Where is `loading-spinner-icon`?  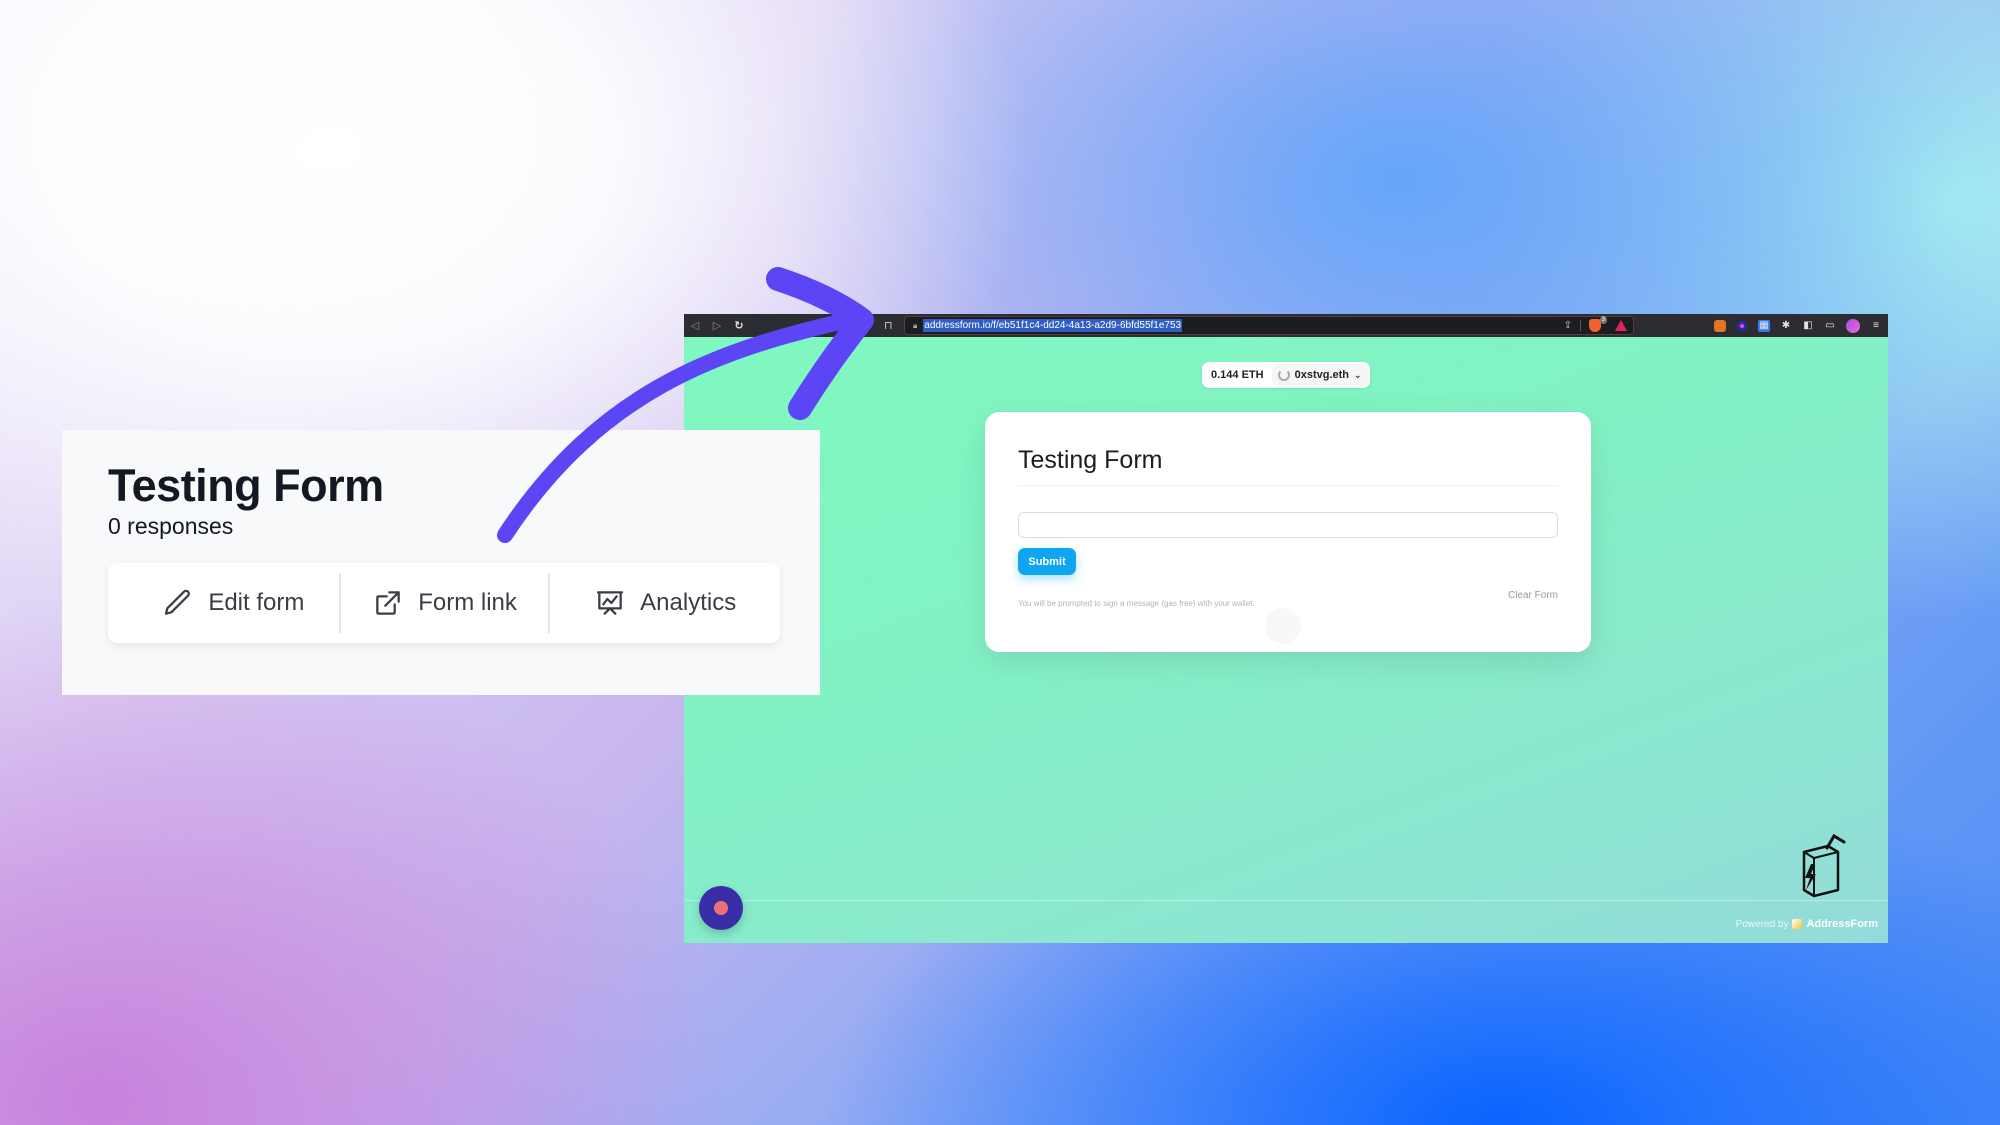
loading-spinner-icon is located at coordinates (1283, 375).